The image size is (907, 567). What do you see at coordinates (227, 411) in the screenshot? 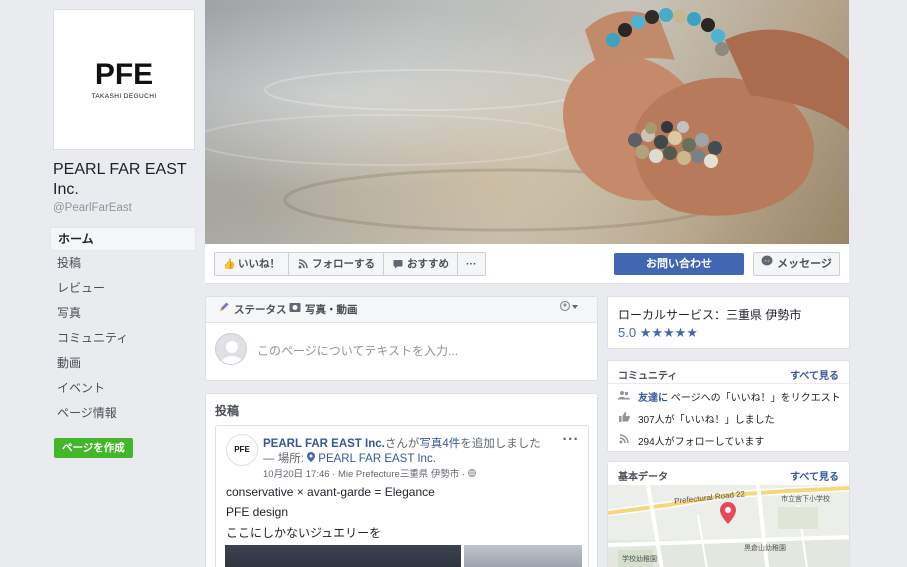
I see `posts-section-title: 投稿` at bounding box center [227, 411].